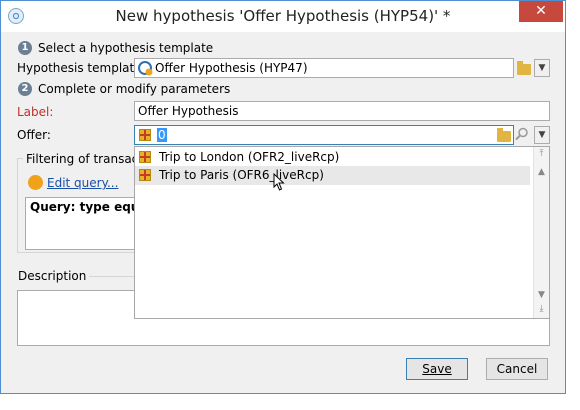  What do you see at coordinates (541, 154) in the screenshot?
I see `scroll-top-icon: ⤒` at bounding box center [541, 154].